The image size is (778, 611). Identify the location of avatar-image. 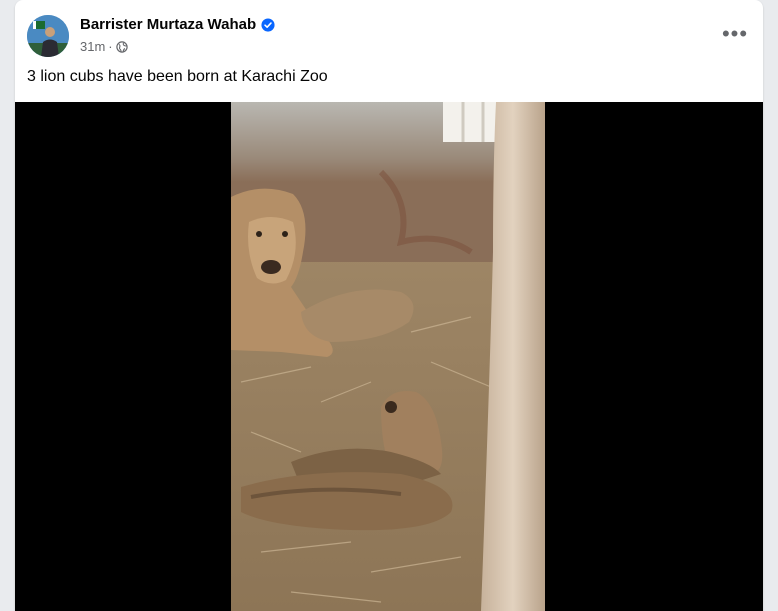
(48, 36).